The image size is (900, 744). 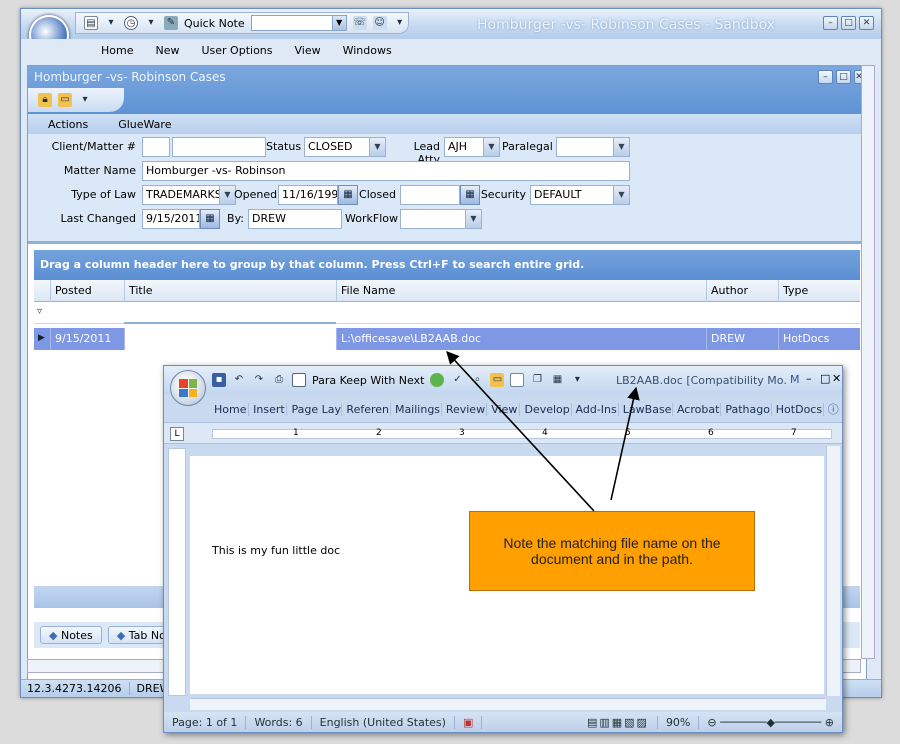 I want to click on tab-insert: Insert, so click(x=268, y=409).